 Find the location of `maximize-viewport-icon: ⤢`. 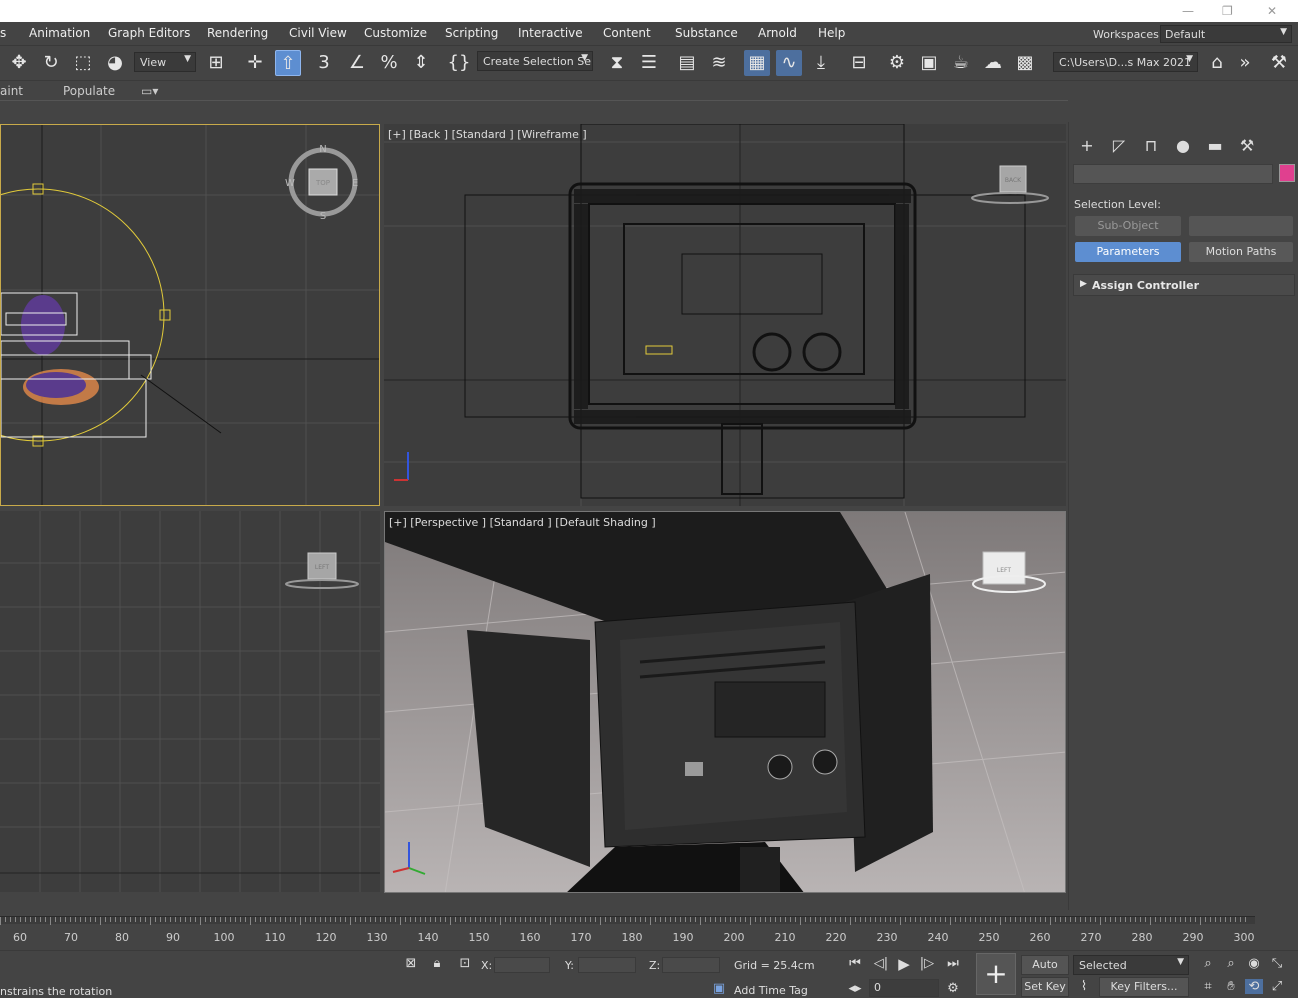

maximize-viewport-icon: ⤢ is located at coordinates (1277, 986).